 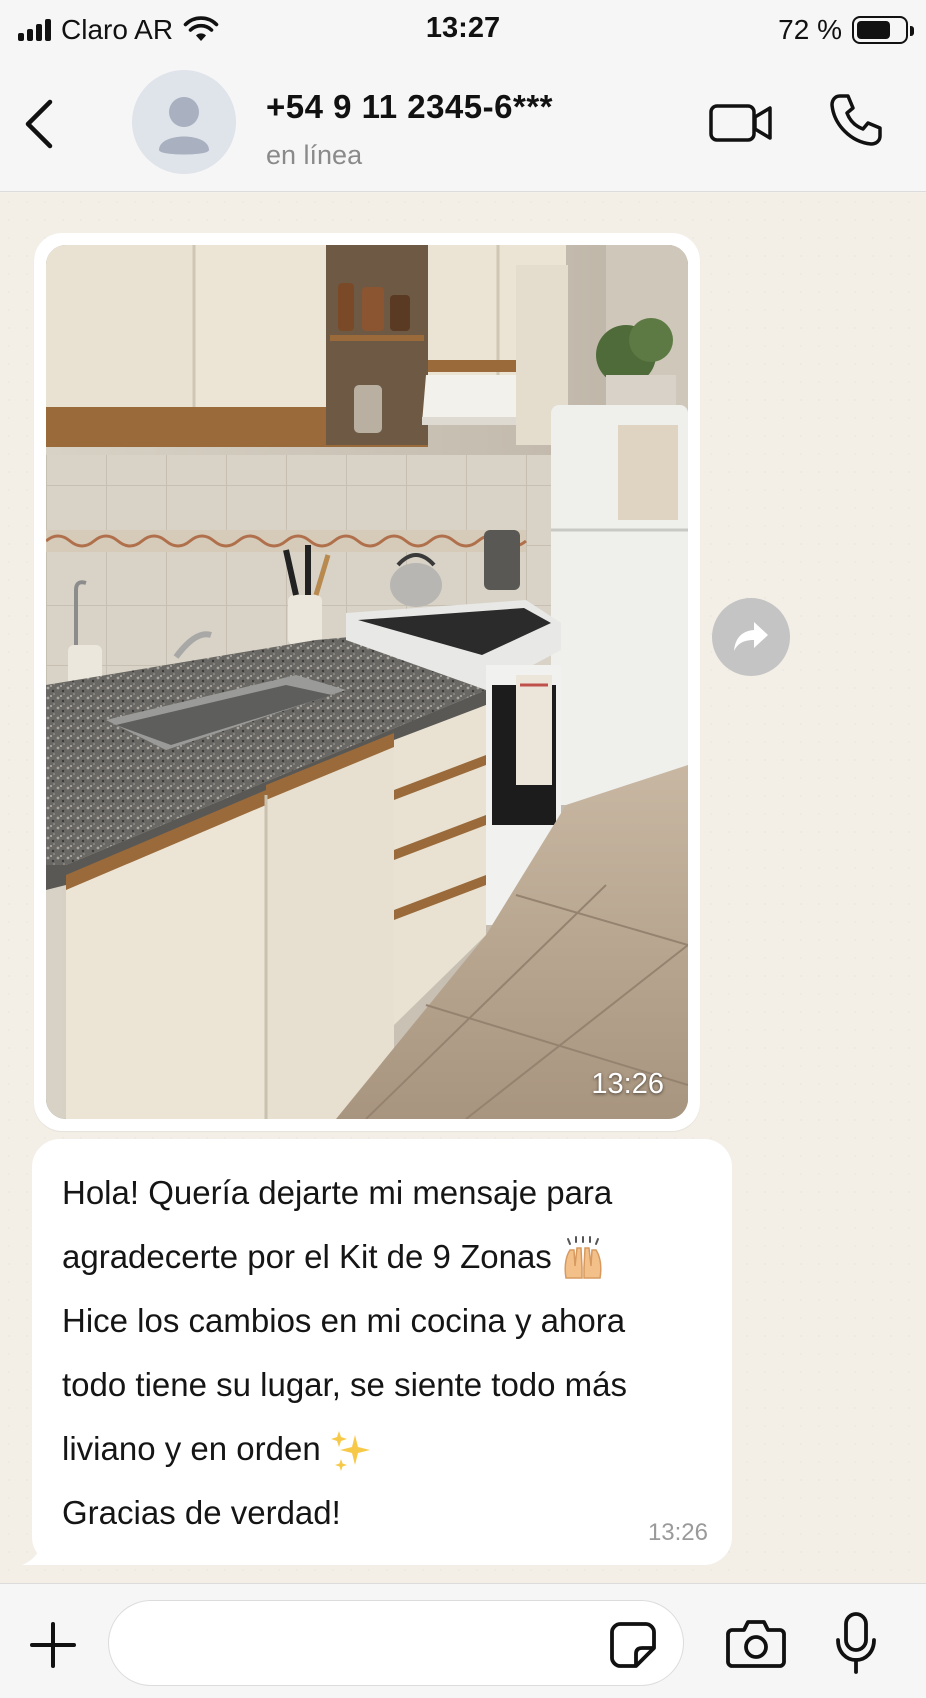 I want to click on battery-icon, so click(x=883, y=30).